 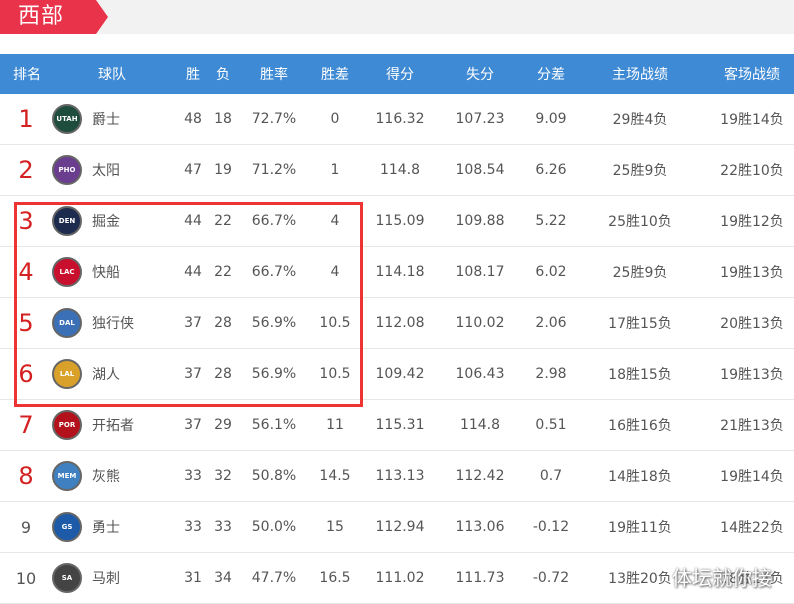 What do you see at coordinates (274, 578) in the screenshot?
I see `win-pct-cell: 47.7%` at bounding box center [274, 578].